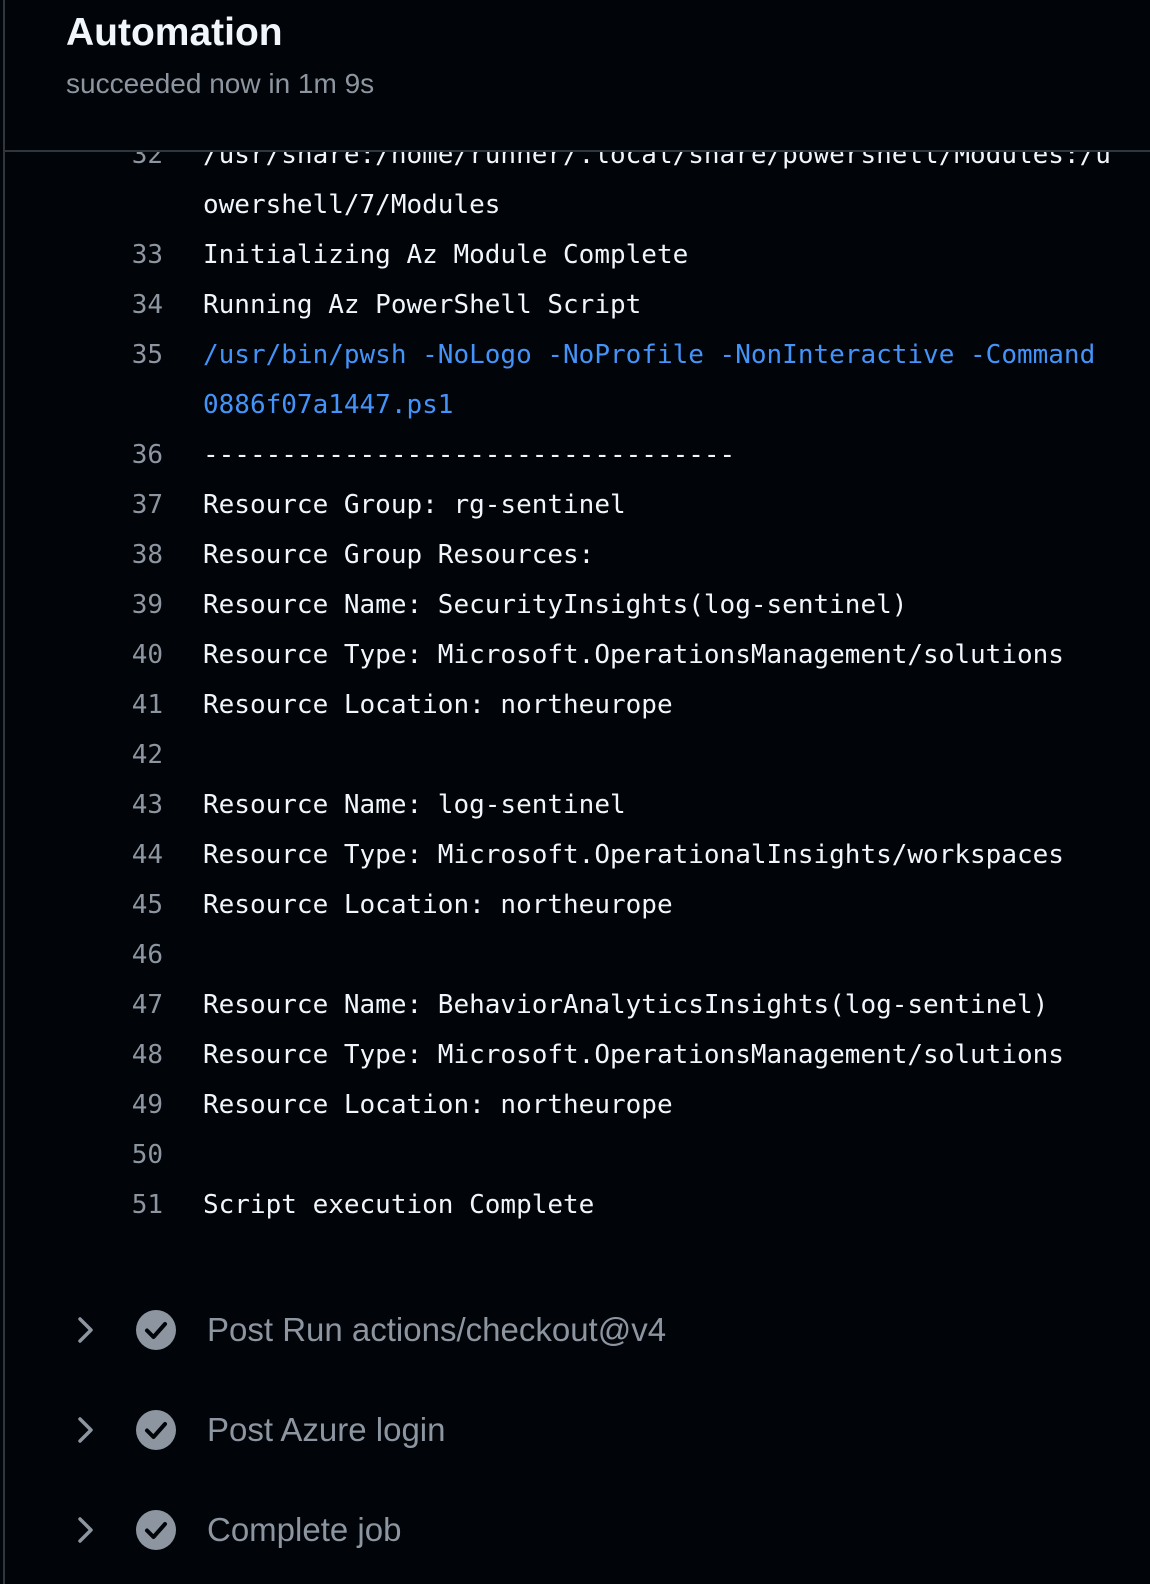  Describe the element at coordinates (675, 555) in the screenshot. I see `log-text: Resource Group Resources:` at that location.